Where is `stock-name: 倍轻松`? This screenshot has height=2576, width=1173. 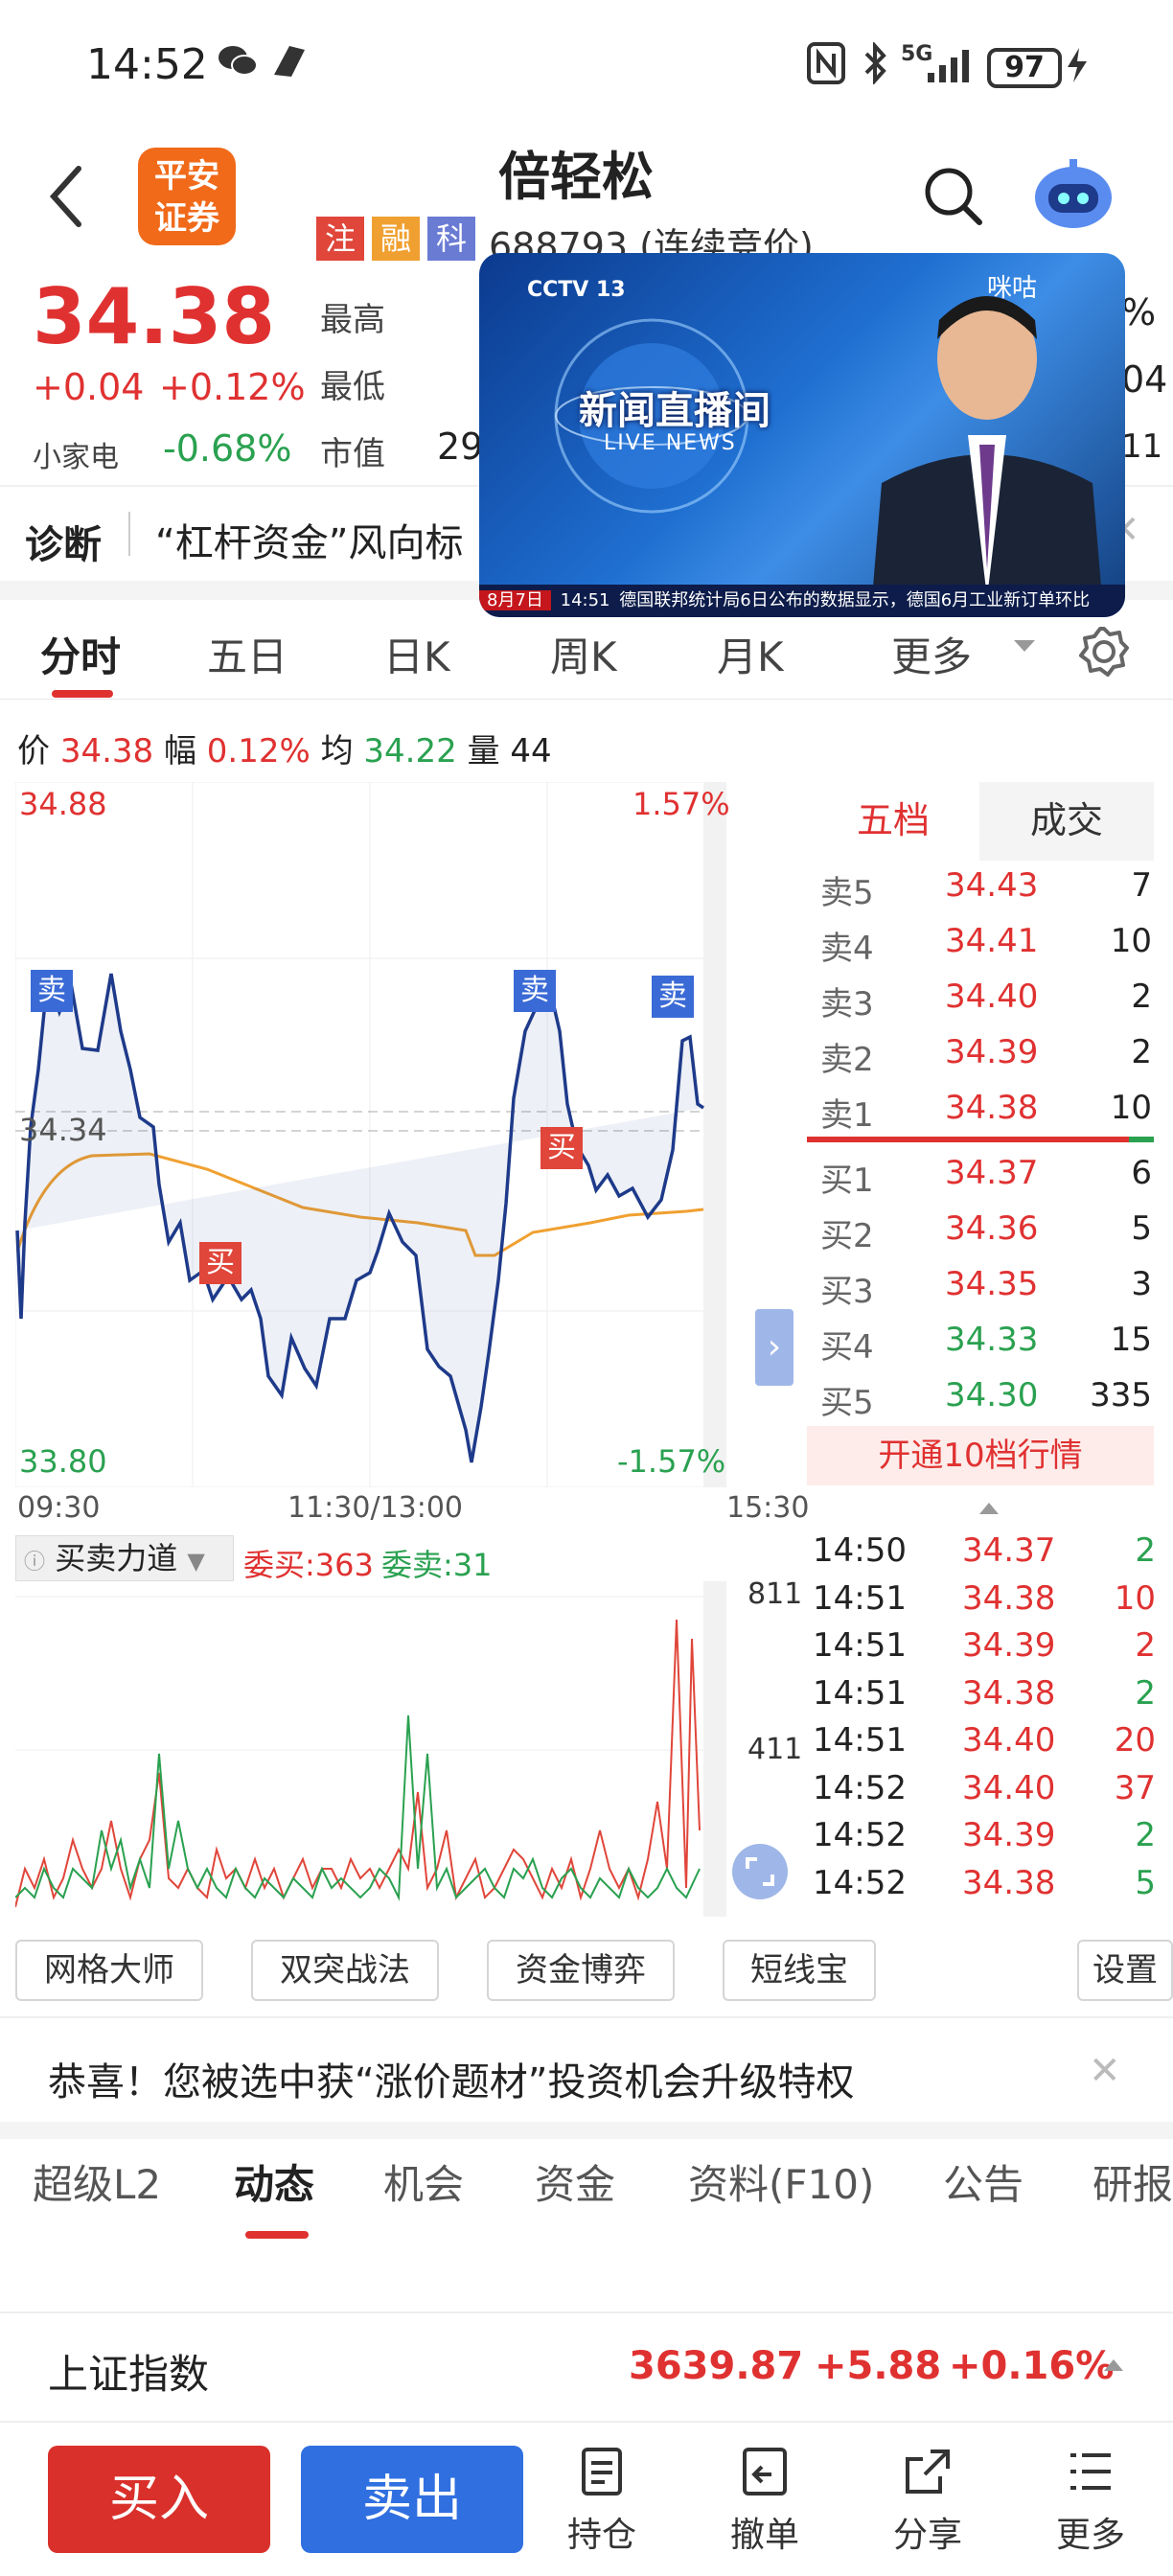
stock-name: 倍轻松 is located at coordinates (576, 177).